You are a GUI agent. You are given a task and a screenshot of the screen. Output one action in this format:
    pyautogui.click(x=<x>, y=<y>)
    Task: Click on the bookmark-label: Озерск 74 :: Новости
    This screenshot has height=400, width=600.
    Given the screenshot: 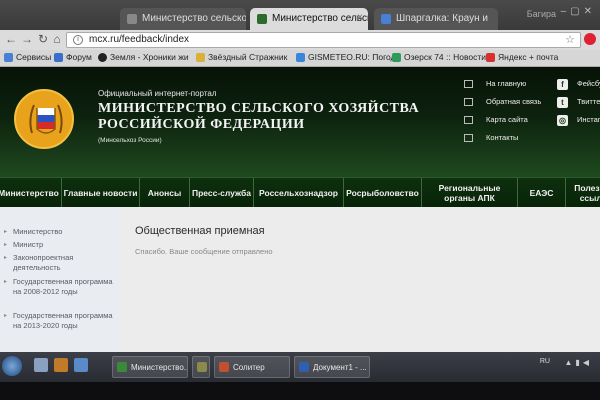 What is the action you would take?
    pyautogui.click(x=445, y=57)
    